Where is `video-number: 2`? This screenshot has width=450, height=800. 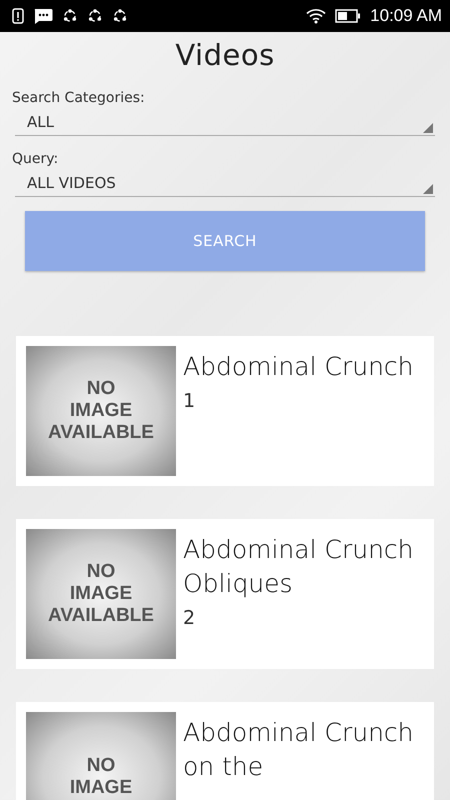 video-number: 2 is located at coordinates (189, 618).